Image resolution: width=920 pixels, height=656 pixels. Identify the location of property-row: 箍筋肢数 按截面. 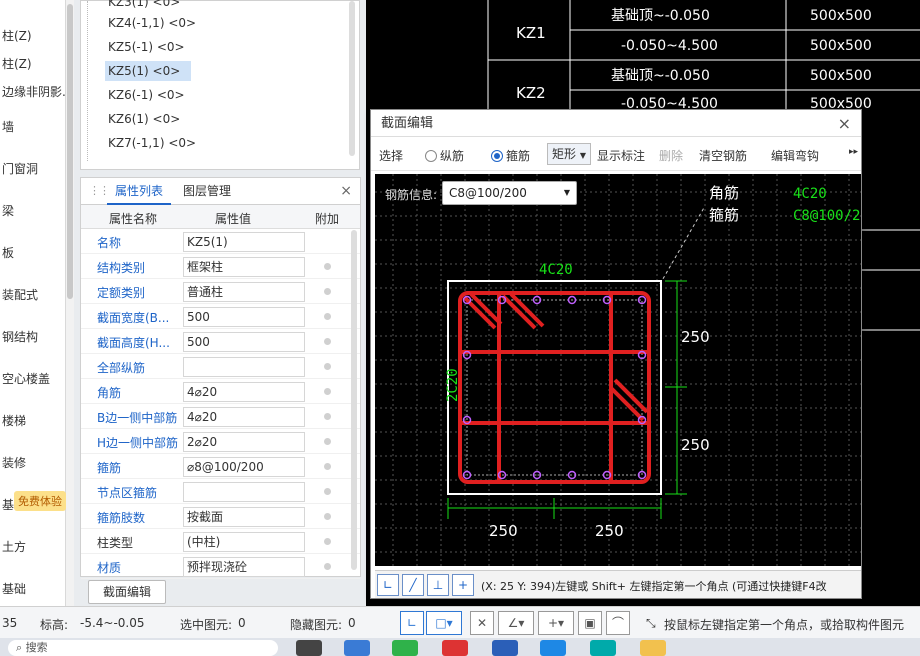
(220, 516).